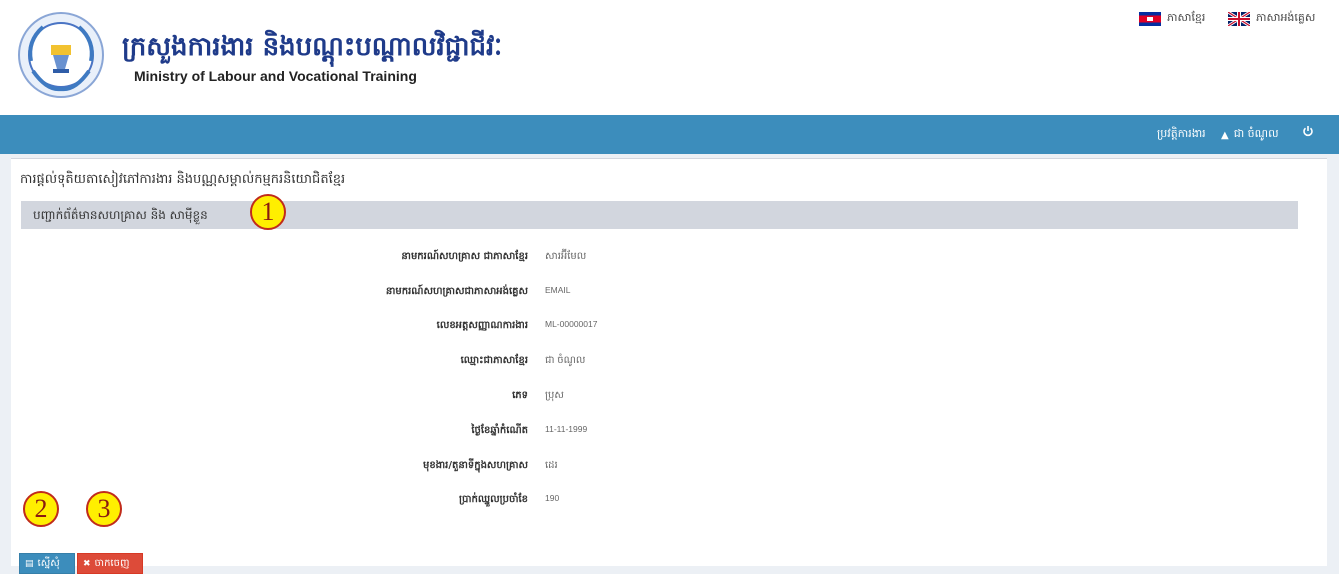 The image size is (1339, 574). I want to click on cambodia-flag-icon, so click(1150, 19).